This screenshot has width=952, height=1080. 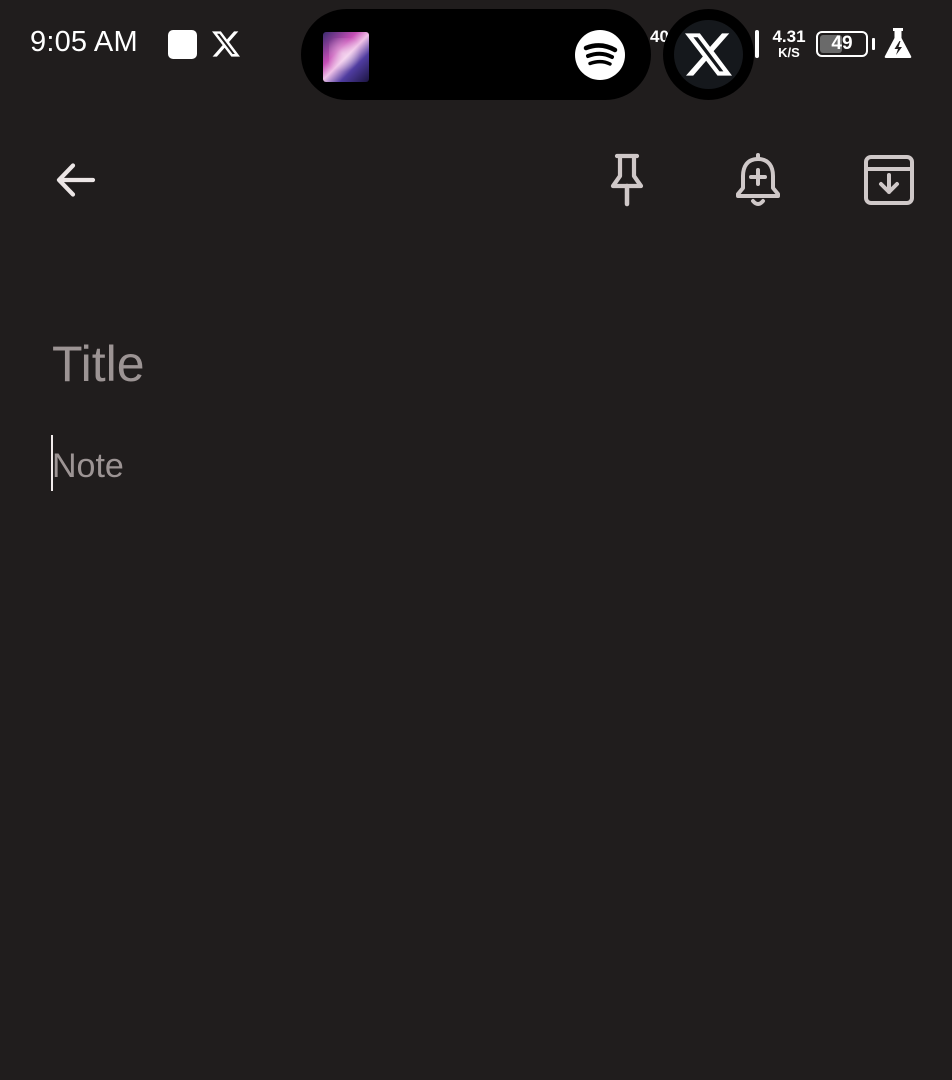 I want to click on pin-button, so click(x=627, y=180).